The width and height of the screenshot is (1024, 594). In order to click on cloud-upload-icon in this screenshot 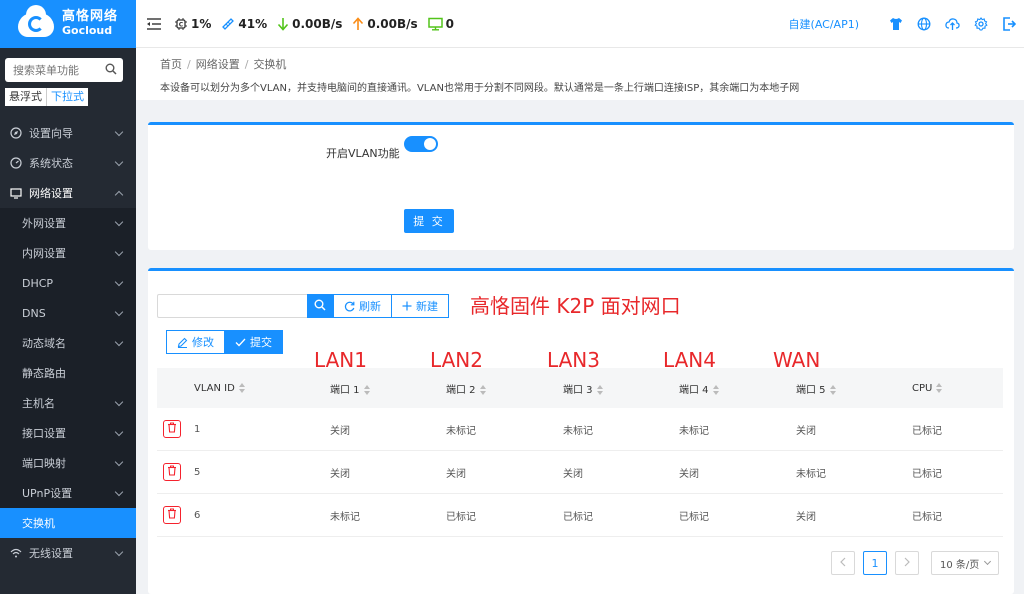, I will do `click(952, 24)`.